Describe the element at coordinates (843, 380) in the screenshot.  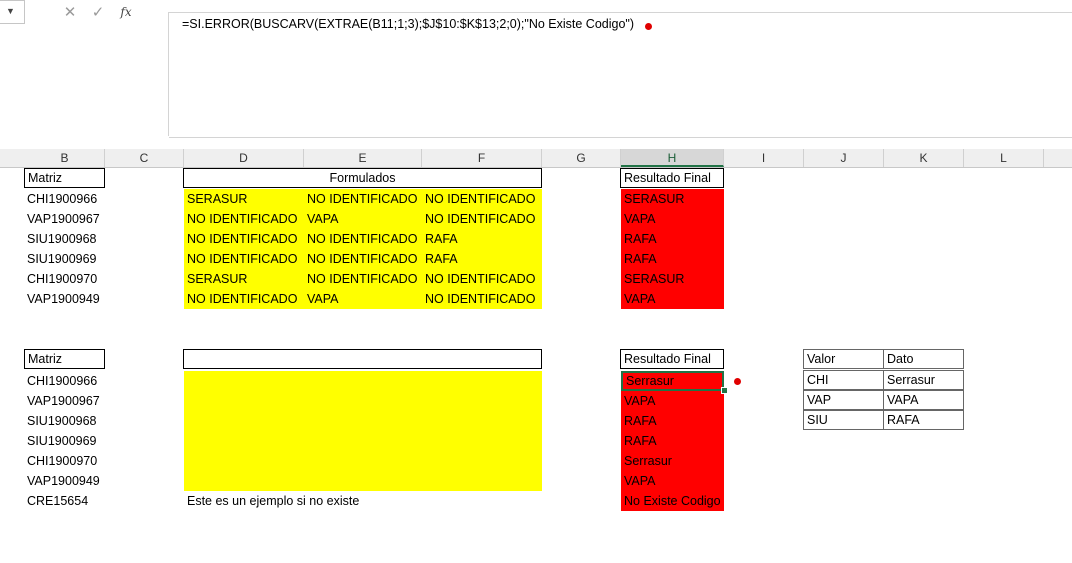
I see `lookup-valor-cell: CHI` at that location.